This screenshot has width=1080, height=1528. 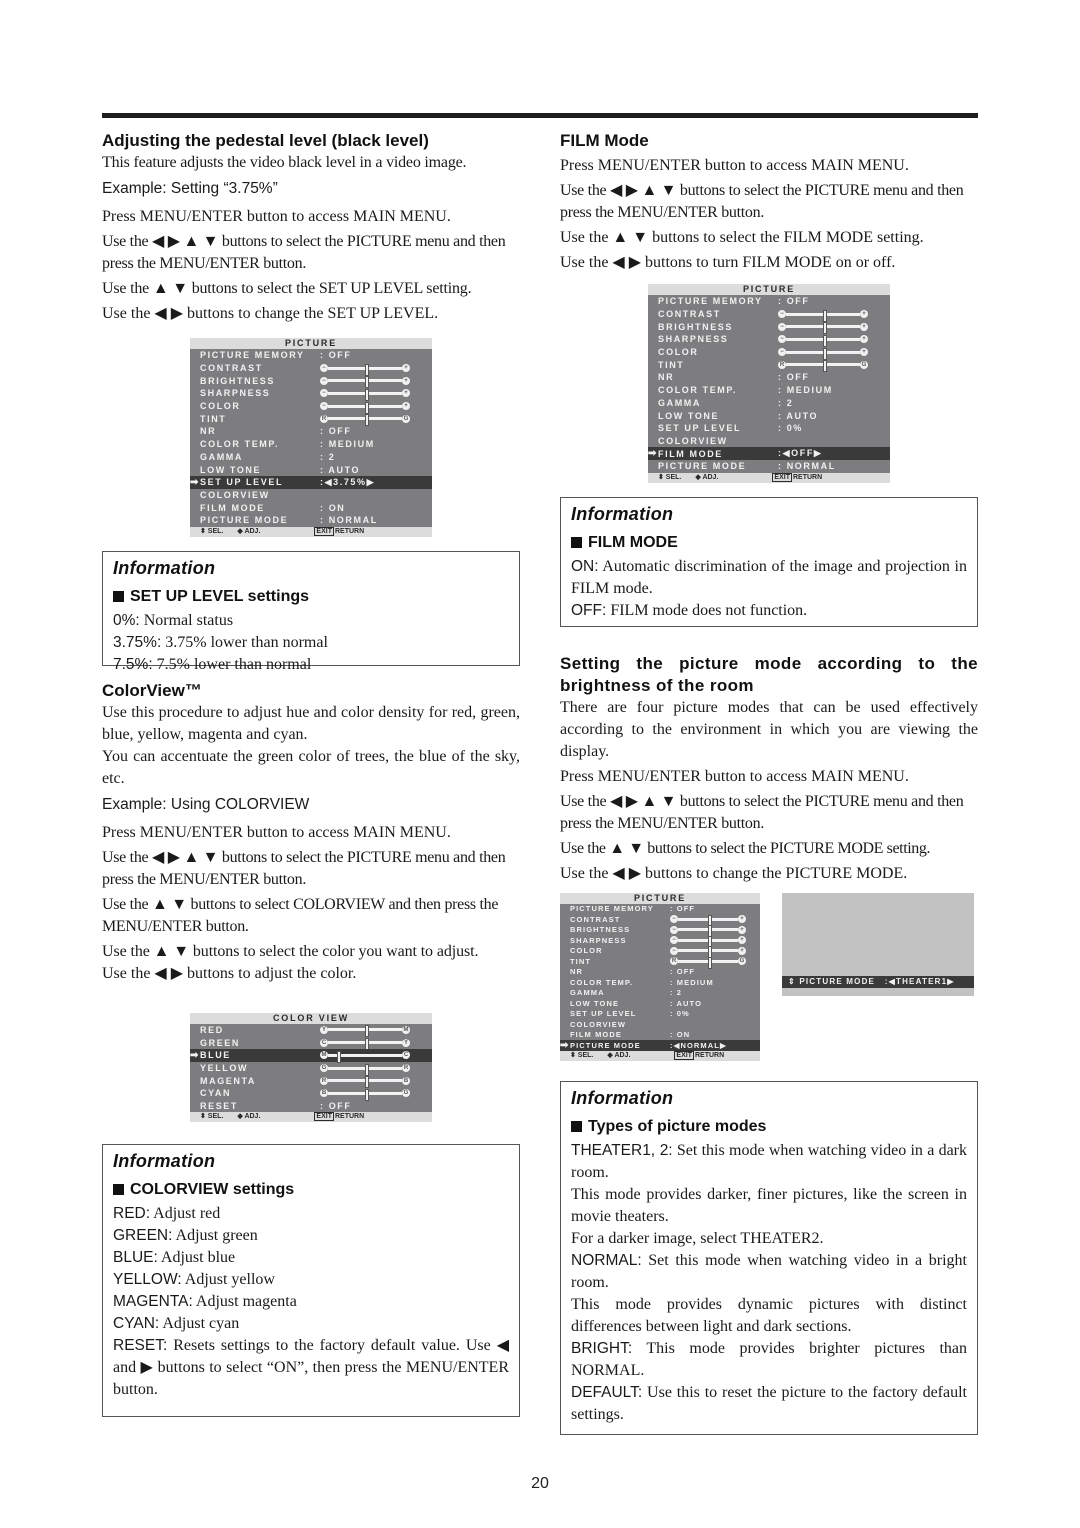 What do you see at coordinates (311, 621) in the screenshot?
I see `info-item: 0%: Normal status` at bounding box center [311, 621].